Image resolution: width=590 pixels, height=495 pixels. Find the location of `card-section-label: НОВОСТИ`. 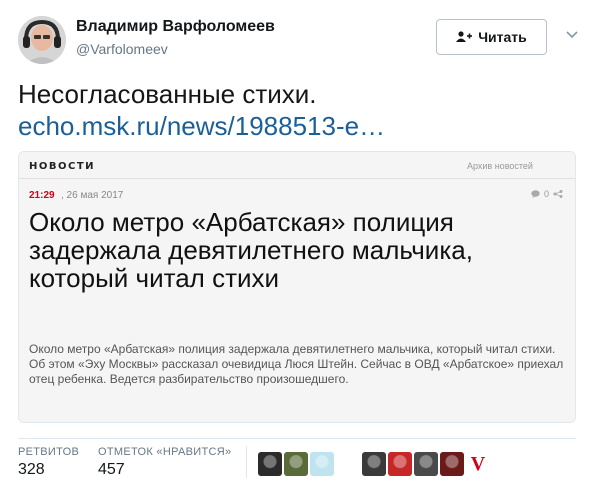

card-section-label: НОВОСТИ is located at coordinates (62, 166).